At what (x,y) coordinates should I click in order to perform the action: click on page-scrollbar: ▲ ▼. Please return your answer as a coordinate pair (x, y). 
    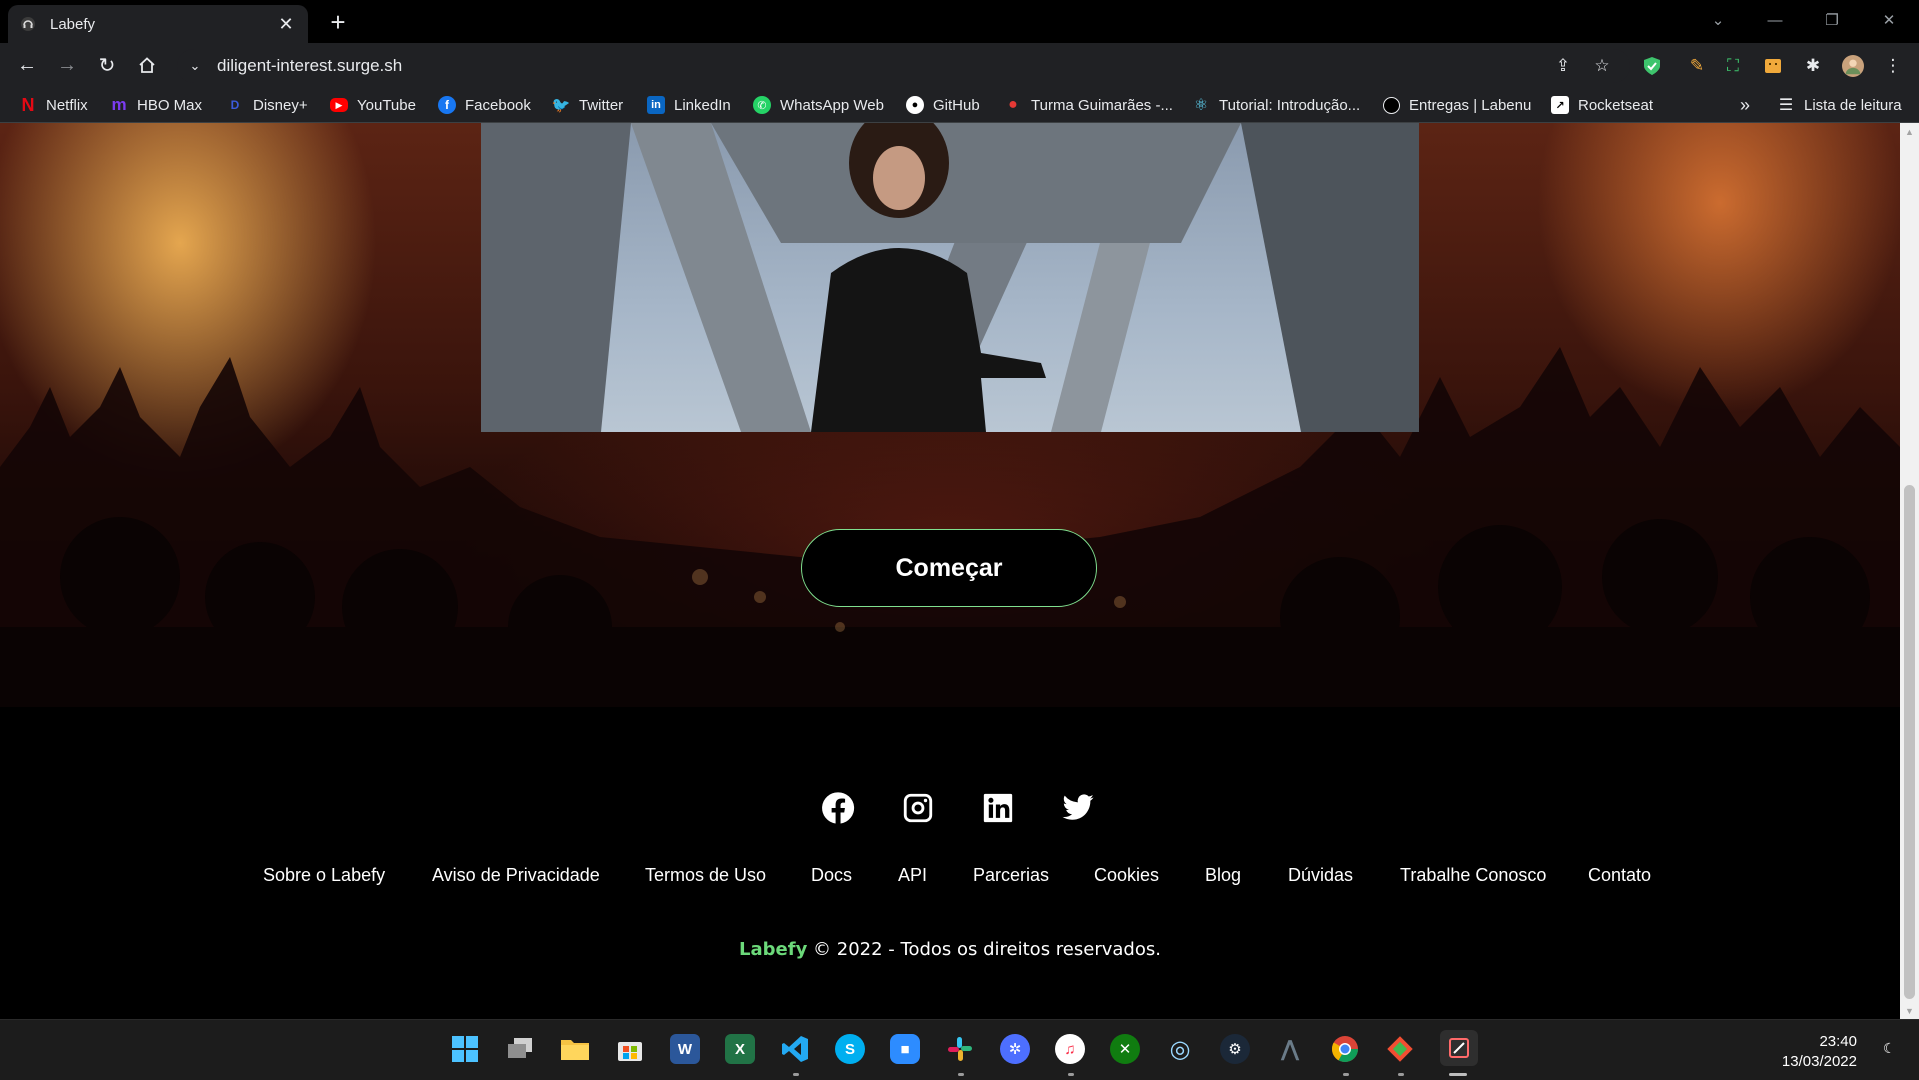
    Looking at the image, I should click on (1909, 571).